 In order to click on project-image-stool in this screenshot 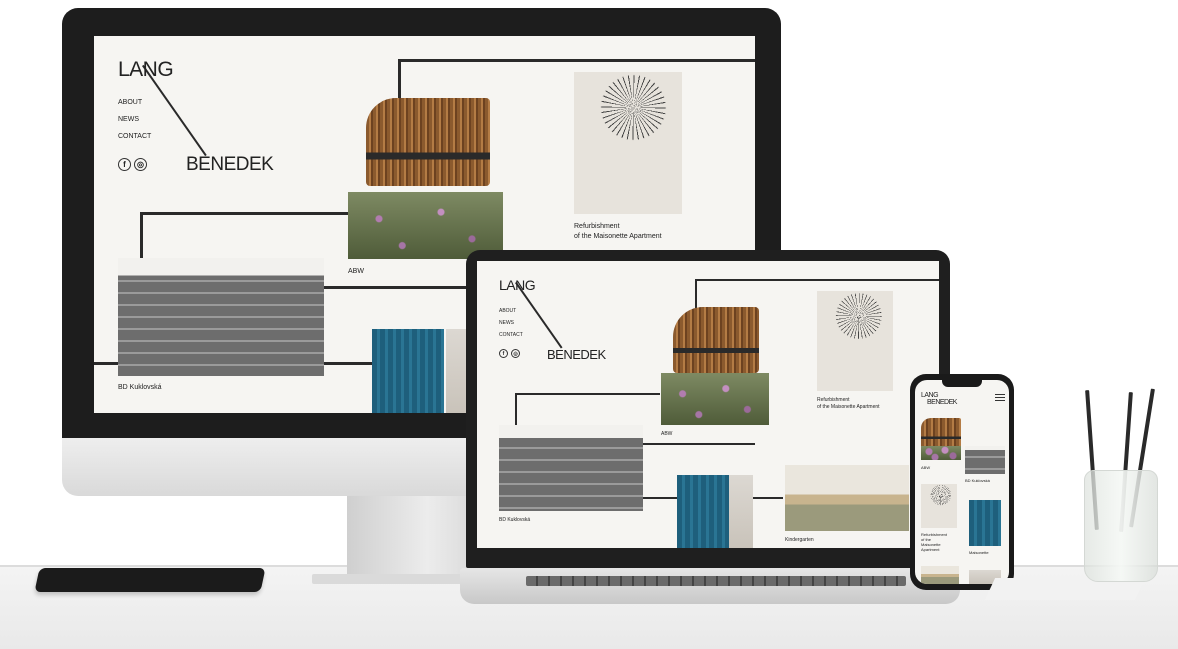, I will do `click(741, 511)`.